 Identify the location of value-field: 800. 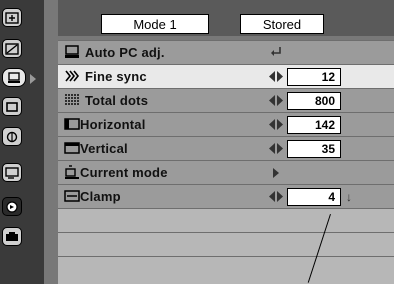
(314, 101).